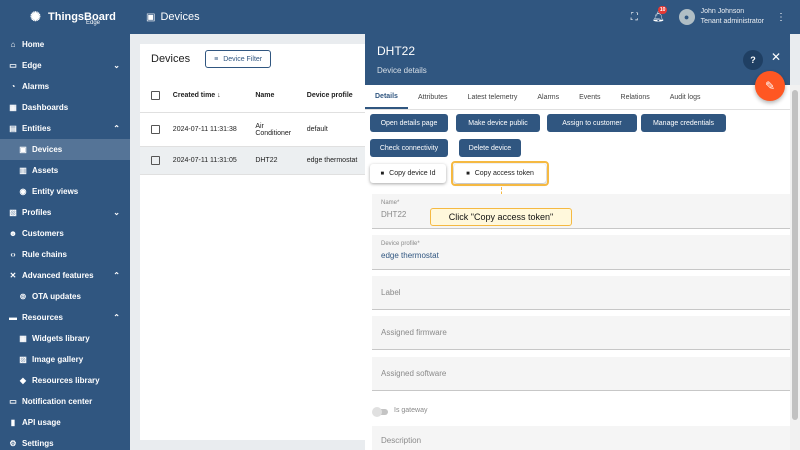  Describe the element at coordinates (23, 296) in the screenshot. I see `ota-icon: ⊚` at that location.